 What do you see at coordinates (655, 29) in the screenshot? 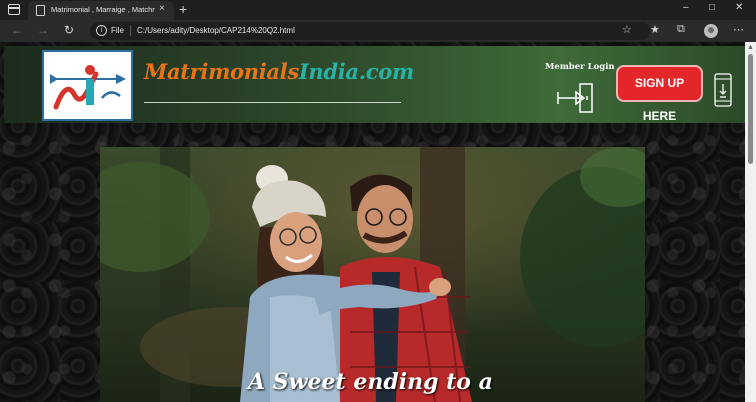
I see `favorites-icon: ★` at bounding box center [655, 29].